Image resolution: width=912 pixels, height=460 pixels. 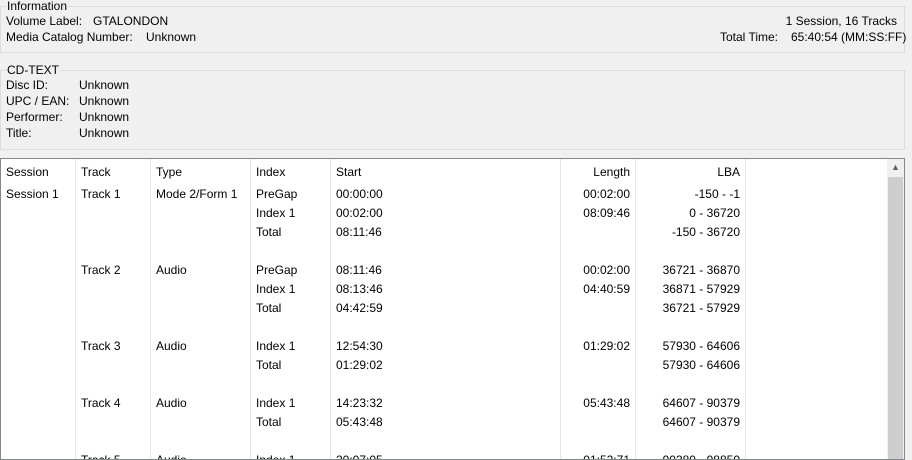 What do you see at coordinates (34, 117) in the screenshot?
I see `cdtext-key: Performer:` at bounding box center [34, 117].